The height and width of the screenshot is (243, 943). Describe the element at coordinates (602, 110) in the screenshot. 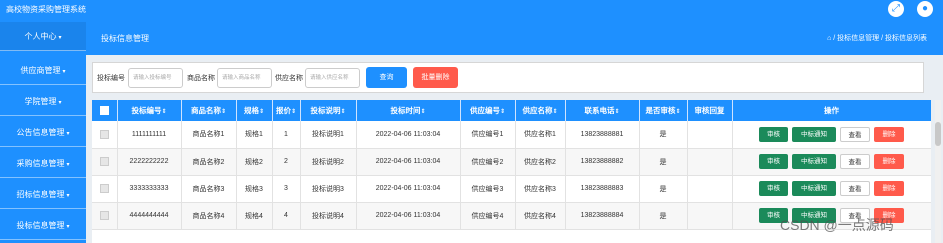

I see `column-header: 联系电话⇕` at that location.